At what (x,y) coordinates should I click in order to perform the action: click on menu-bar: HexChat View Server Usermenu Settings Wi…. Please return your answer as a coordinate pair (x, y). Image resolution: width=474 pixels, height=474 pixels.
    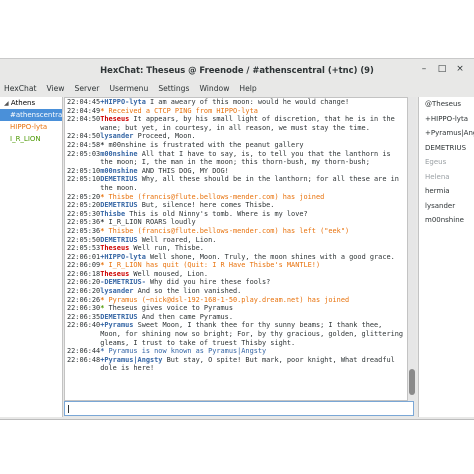
    Looking at the image, I should click on (237, 88).